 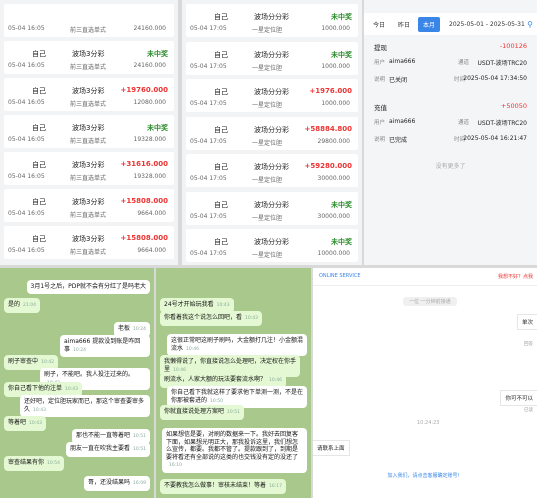 What do you see at coordinates (139, 436) in the screenshot?
I see `message-time: 10:51` at bounding box center [139, 436].